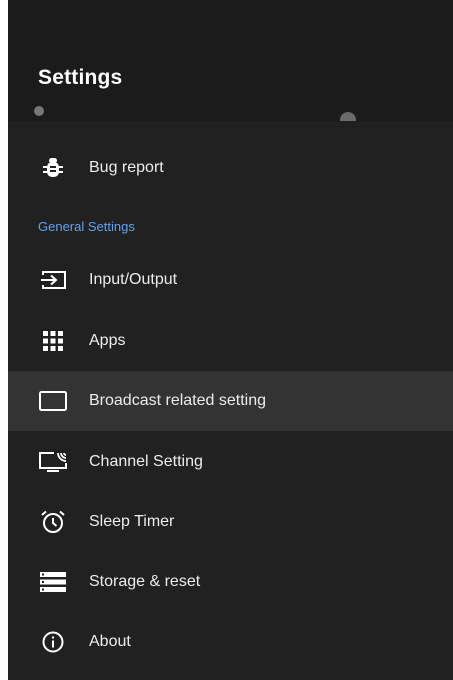 Image resolution: width=453 pixels, height=680 pixels. Describe the element at coordinates (348, 116) in the screenshot. I see `partial-toggle-icon` at that location.